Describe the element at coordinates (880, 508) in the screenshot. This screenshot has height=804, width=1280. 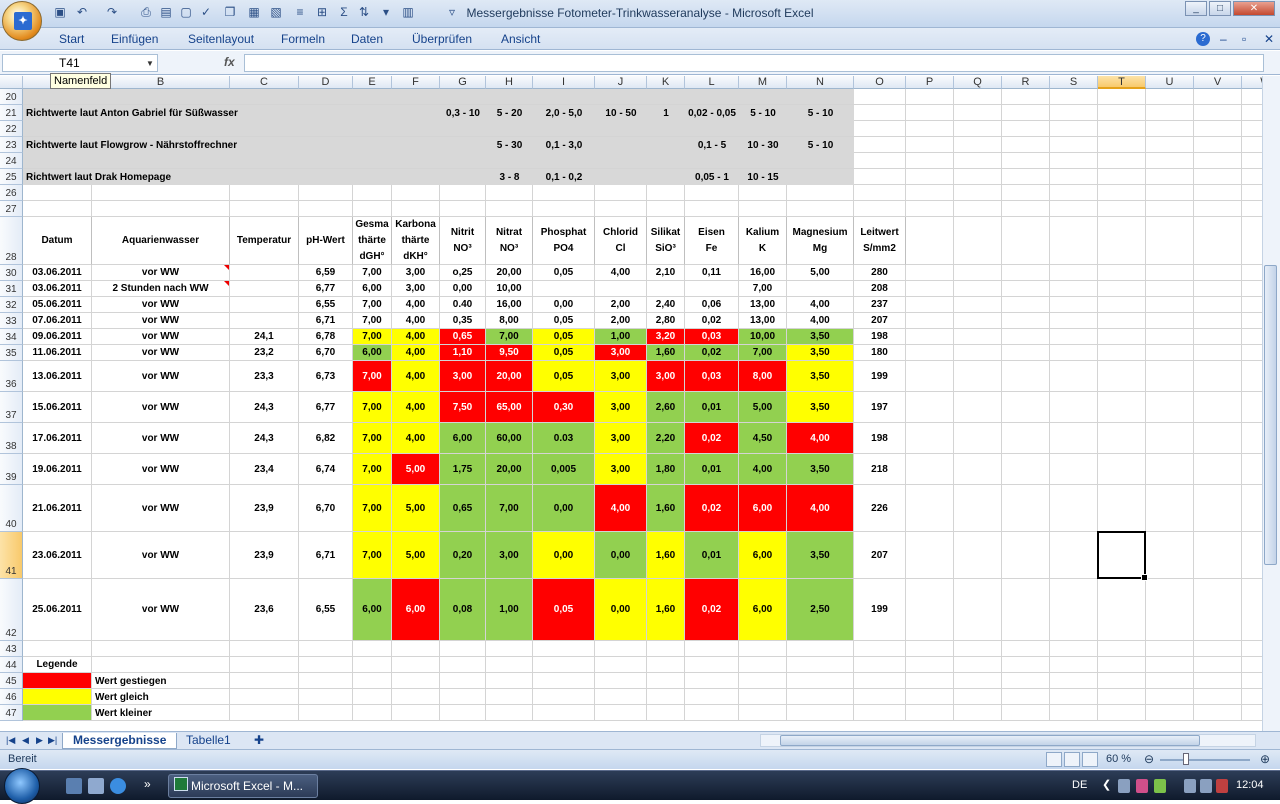
I see `data-cell: 226` at that location.